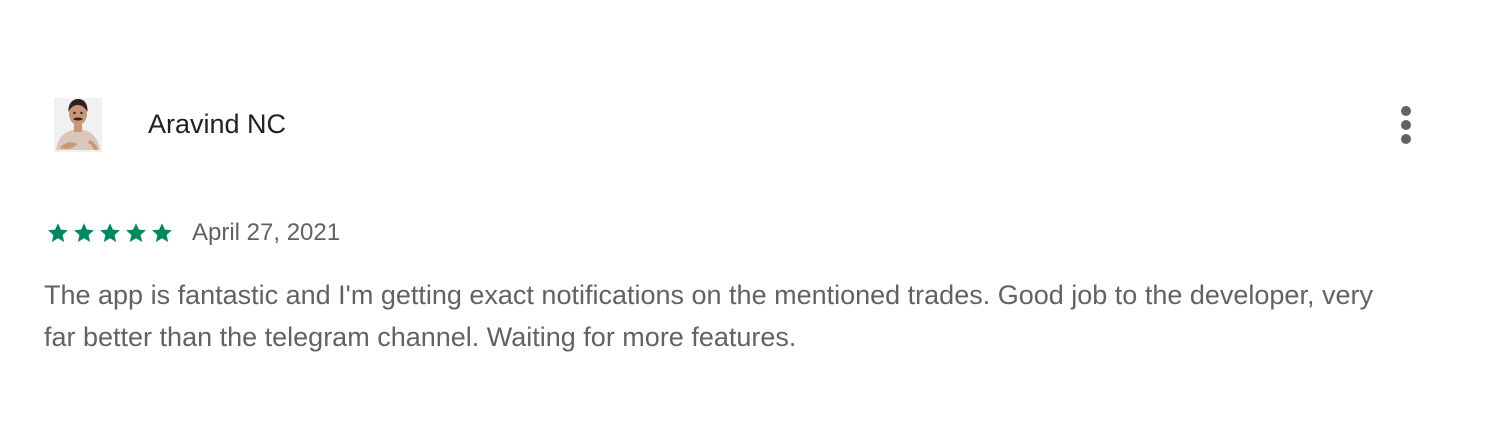  I want to click on user-avatar-icon, so click(78, 125).